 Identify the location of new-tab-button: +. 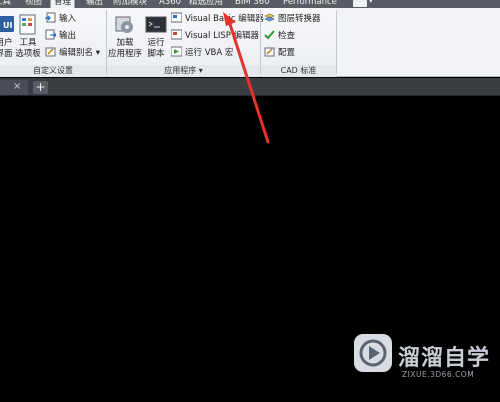
(40, 87).